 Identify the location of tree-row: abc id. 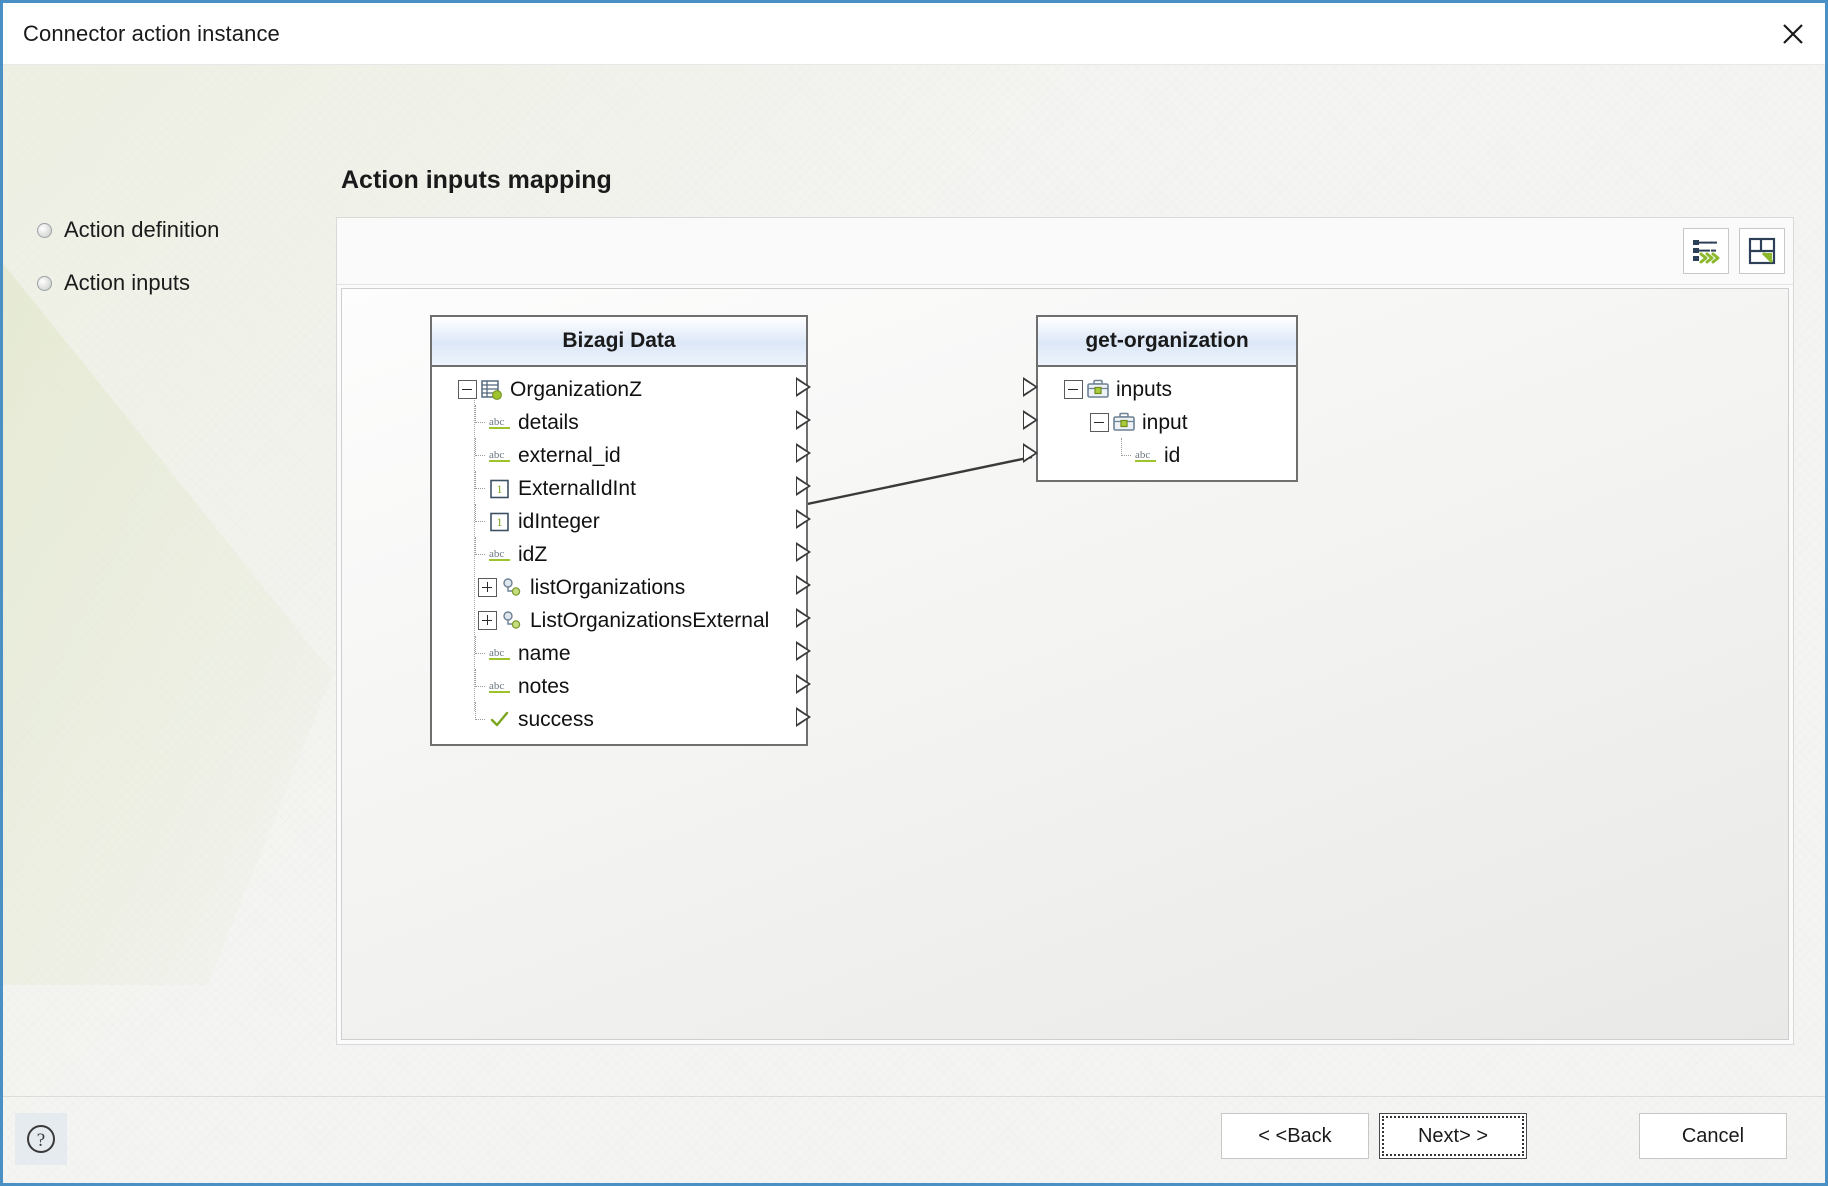
(1167, 455).